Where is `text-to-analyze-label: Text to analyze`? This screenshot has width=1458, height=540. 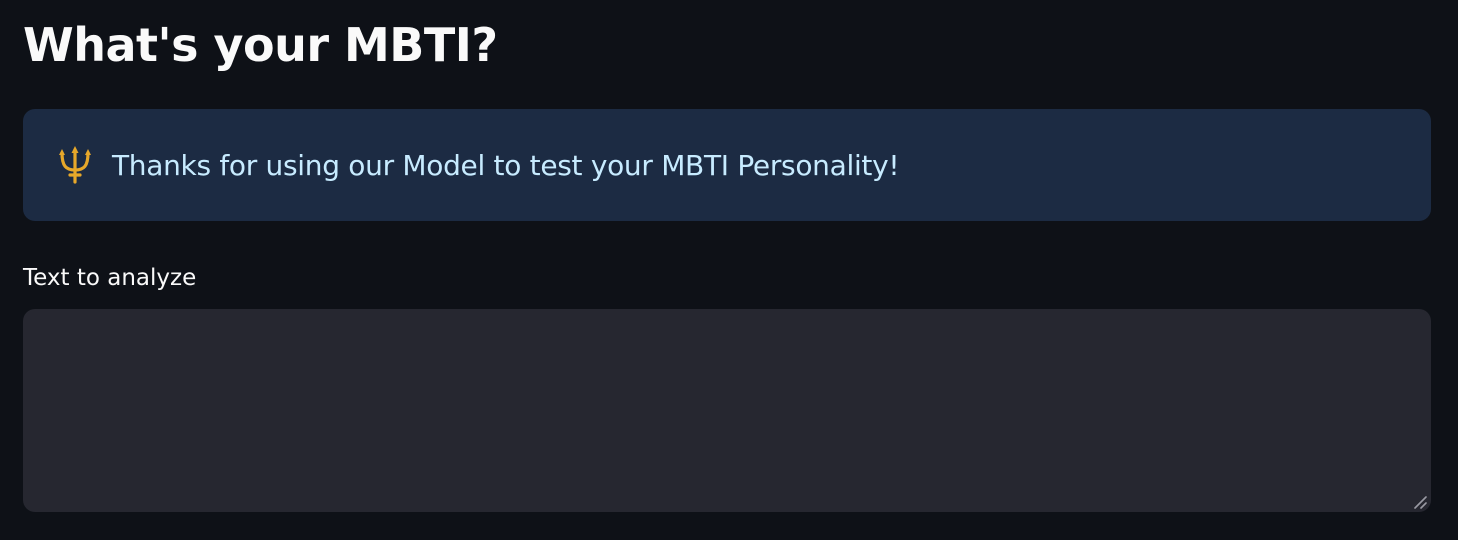
text-to-analyze-label: Text to analyze is located at coordinates (110, 278).